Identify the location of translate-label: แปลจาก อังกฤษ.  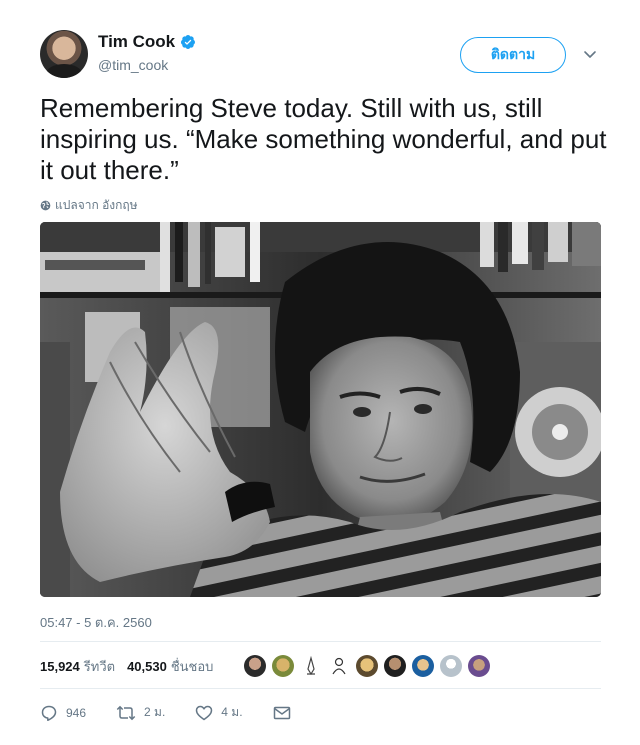
(96, 205).